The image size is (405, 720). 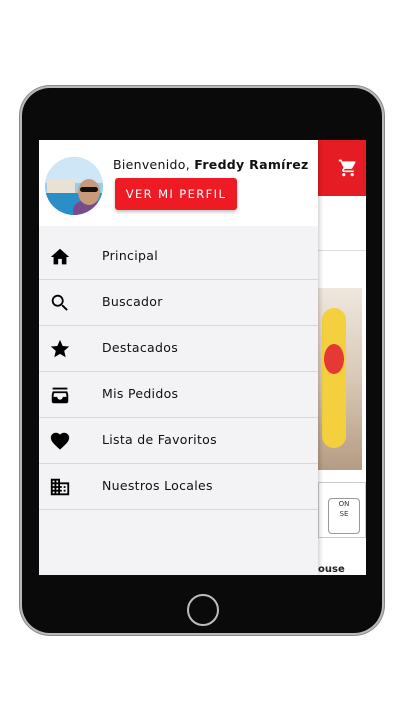 I want to click on welcome-text: Bienvenido, Freddy Ramírez, so click(x=211, y=164).